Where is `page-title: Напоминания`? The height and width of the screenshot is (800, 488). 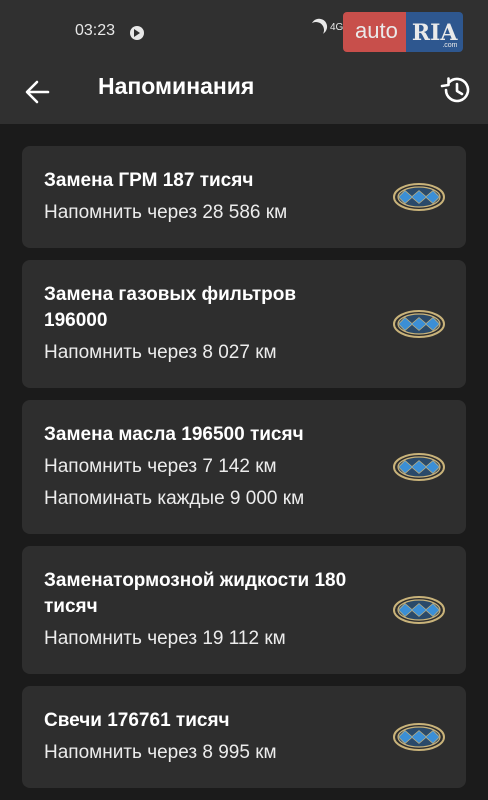 page-title: Напоминания is located at coordinates (176, 86).